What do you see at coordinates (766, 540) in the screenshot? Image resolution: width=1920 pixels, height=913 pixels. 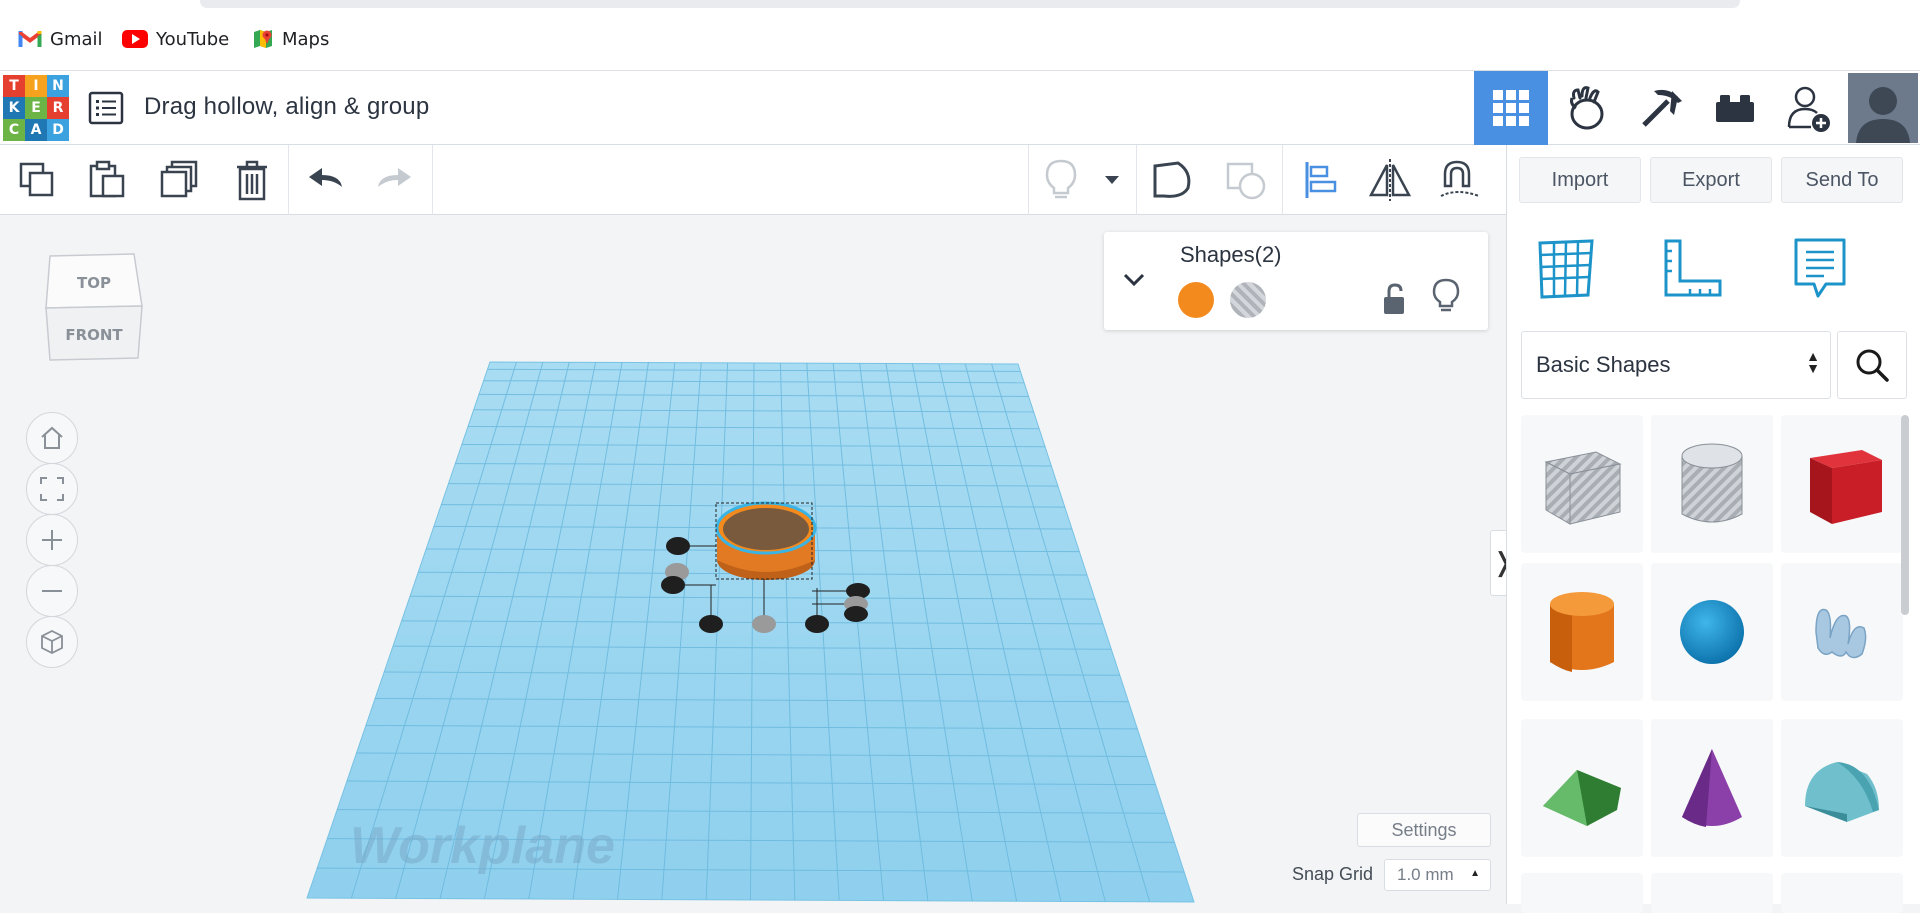 I see `selected-cylinder` at bounding box center [766, 540].